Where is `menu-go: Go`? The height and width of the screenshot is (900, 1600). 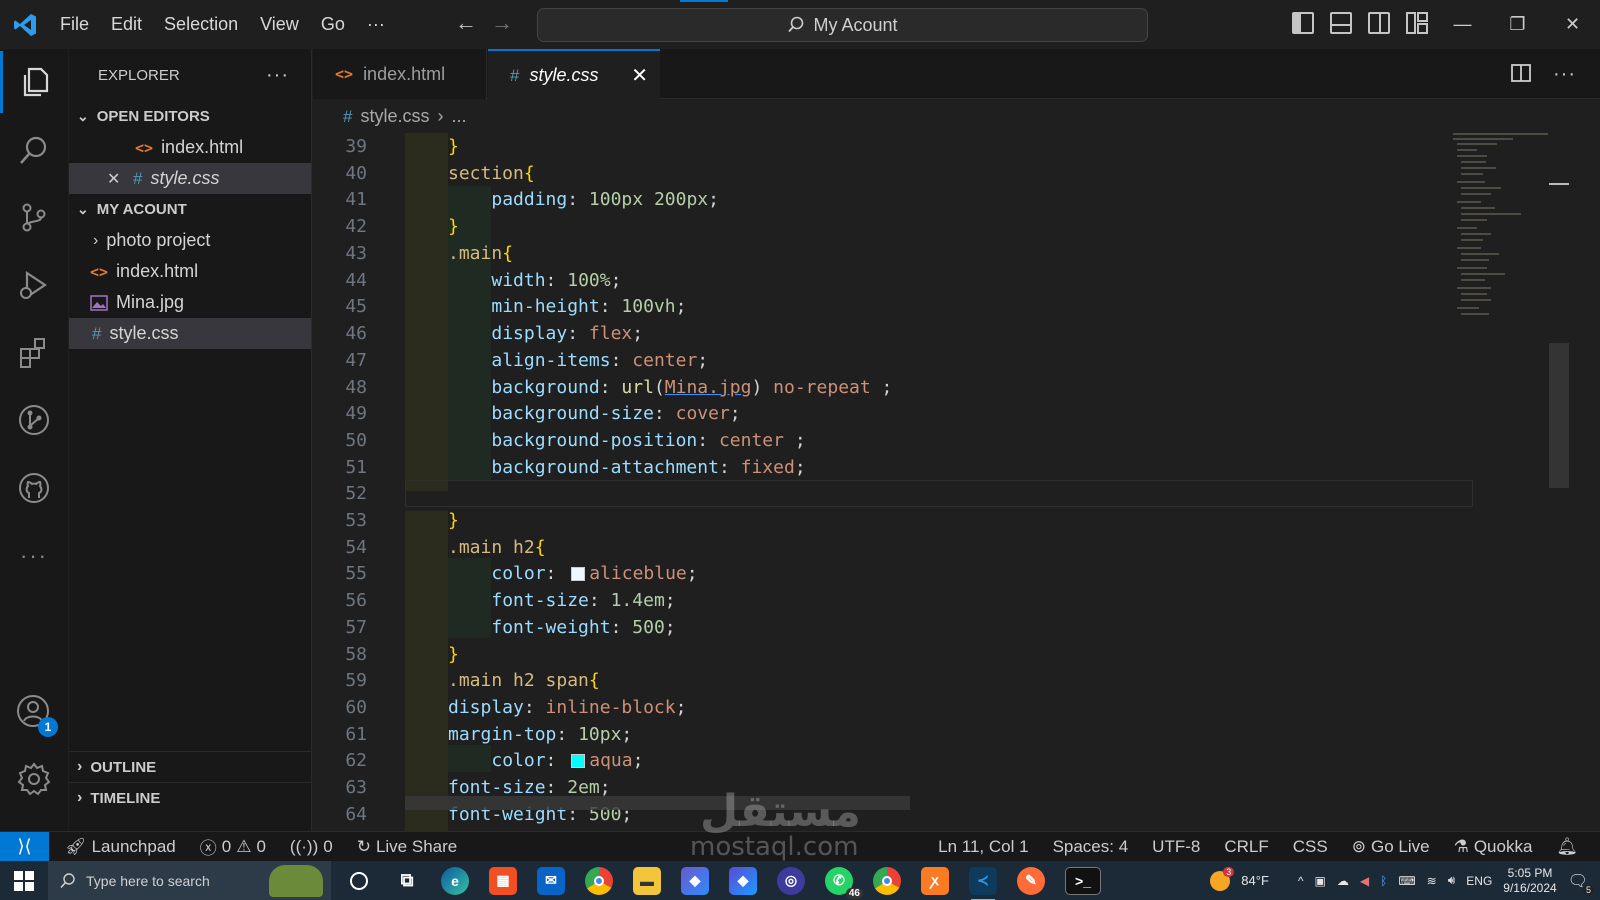
menu-go: Go is located at coordinates (333, 24).